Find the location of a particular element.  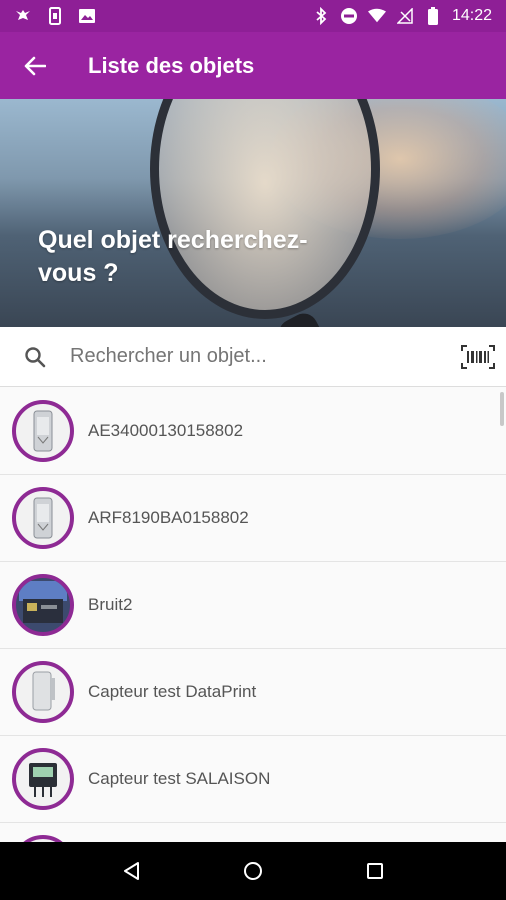

square-recents-icon is located at coordinates (375, 871).